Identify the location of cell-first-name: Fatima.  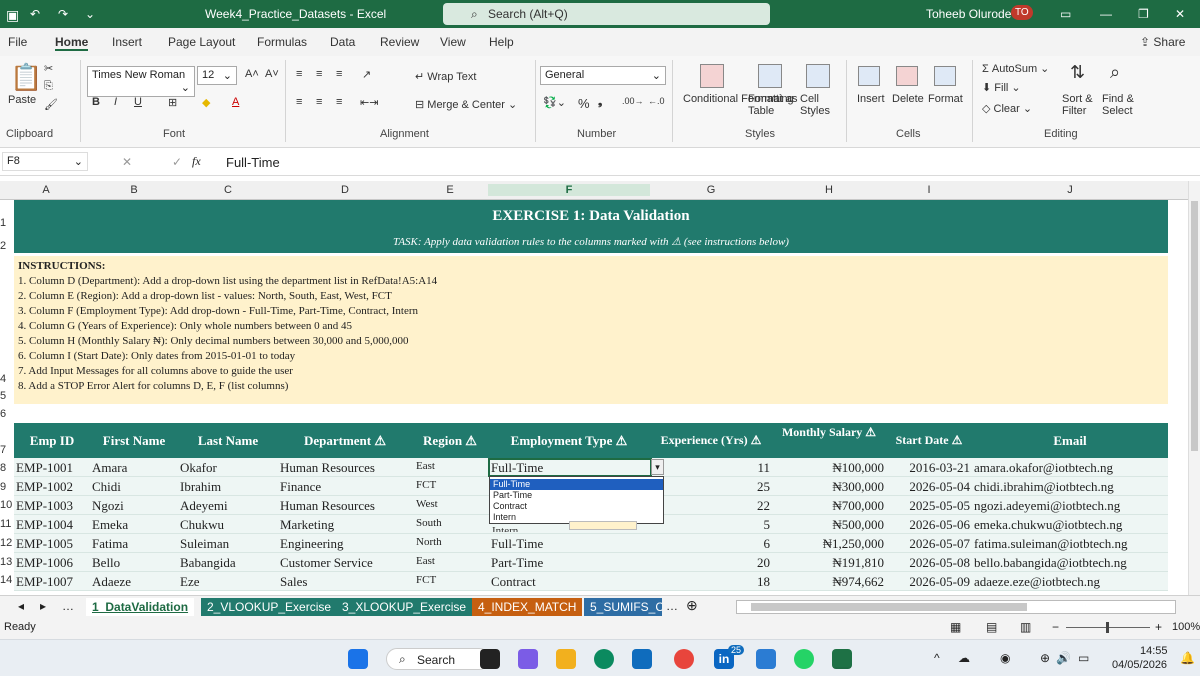
(135, 544).